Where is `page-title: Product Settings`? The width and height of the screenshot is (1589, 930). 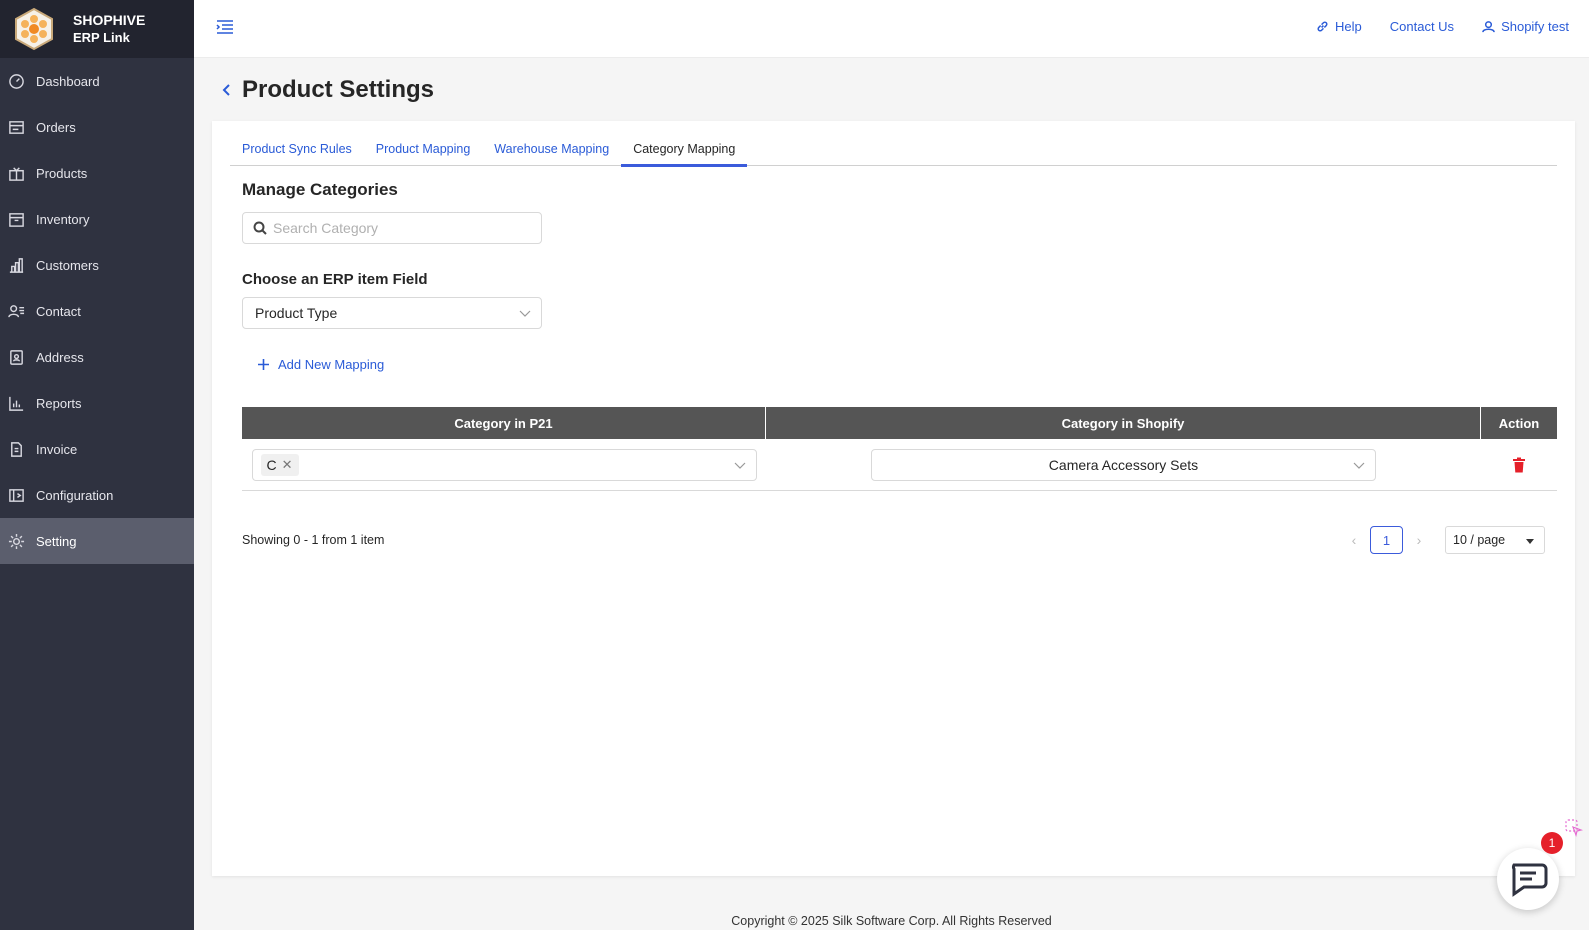 page-title: Product Settings is located at coordinates (338, 89).